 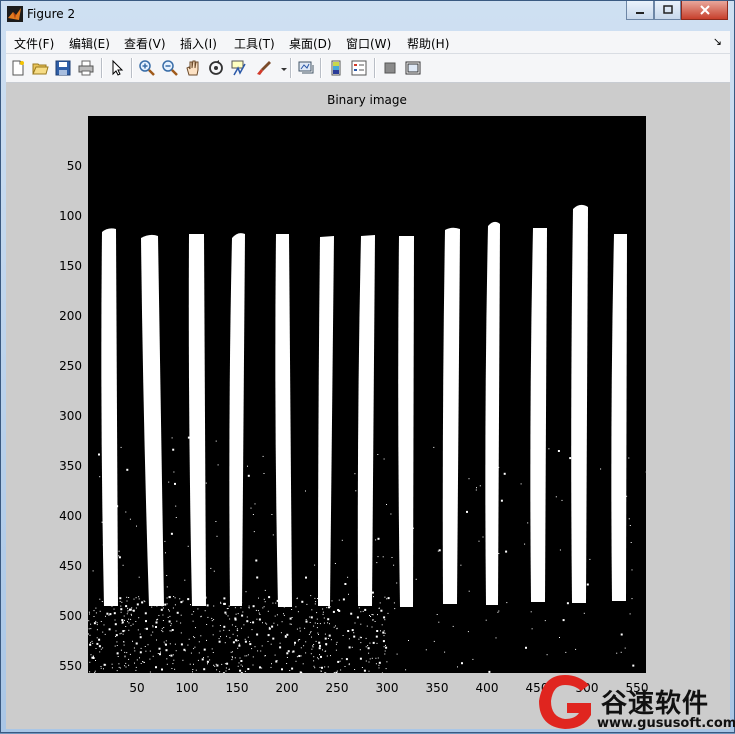 I want to click on watermark: 谷速软件 www.gususoft.com, so click(x=633, y=702).